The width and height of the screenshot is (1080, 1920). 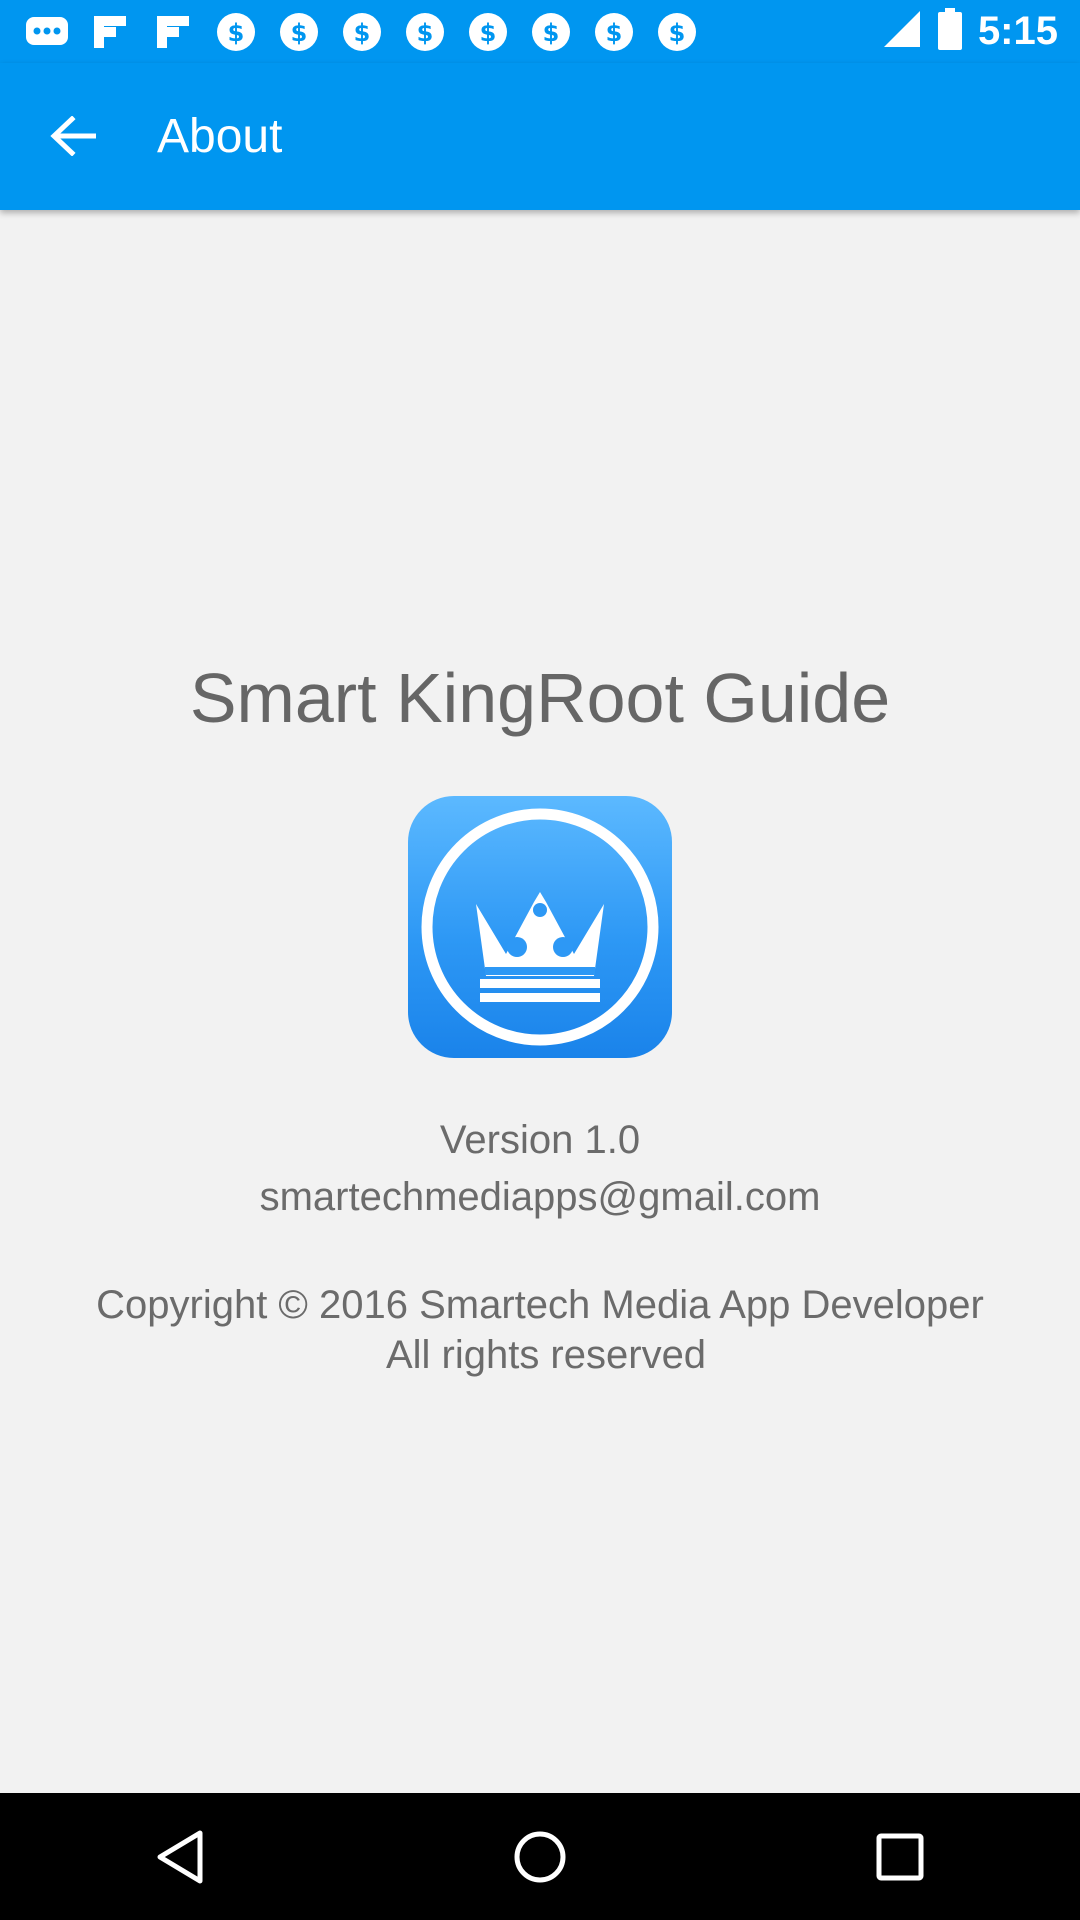 I want to click on nav-home-button, so click(x=540, y=1857).